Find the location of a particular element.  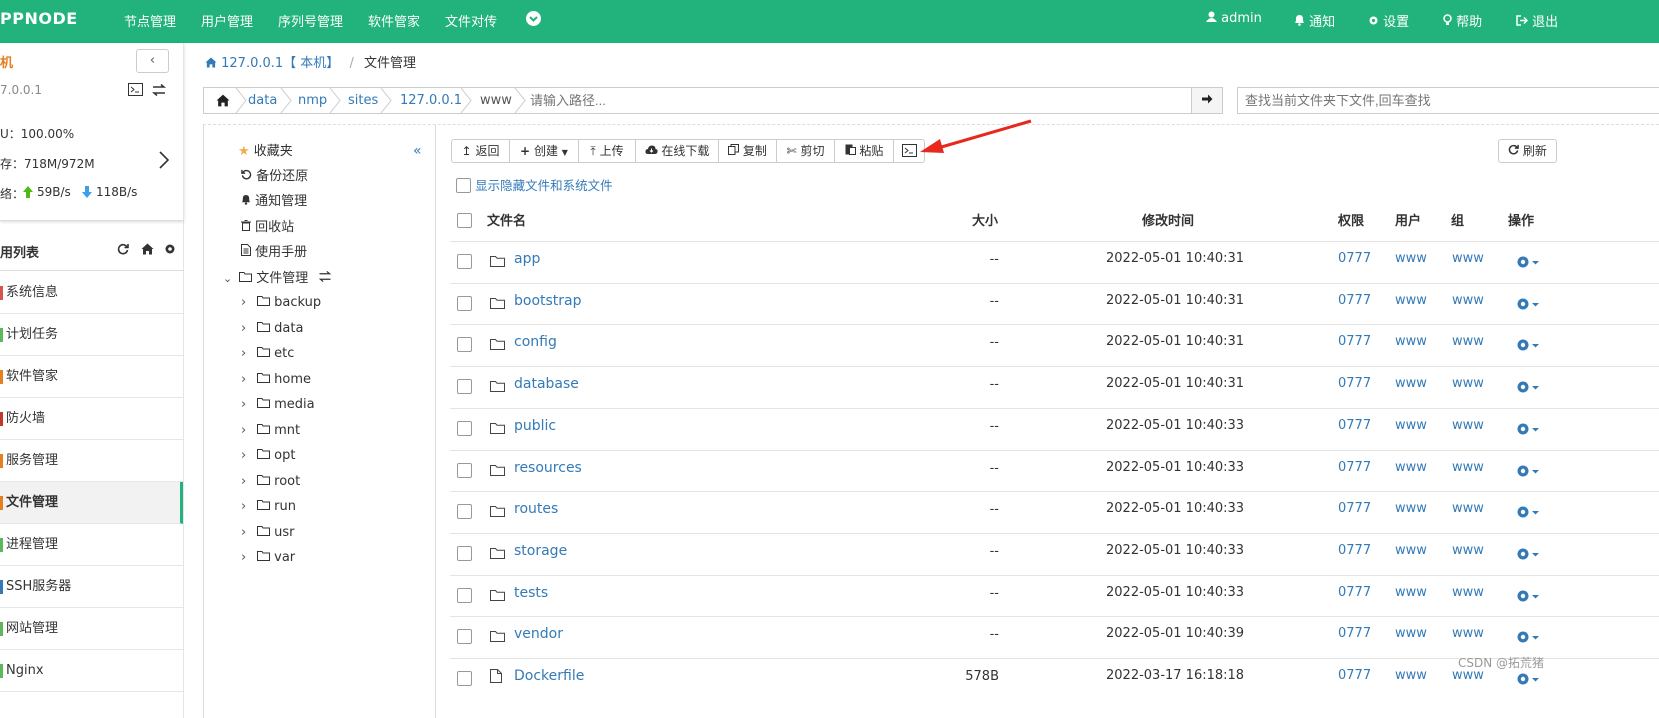

sidebar-item: 软件管家 is located at coordinates (91, 377).